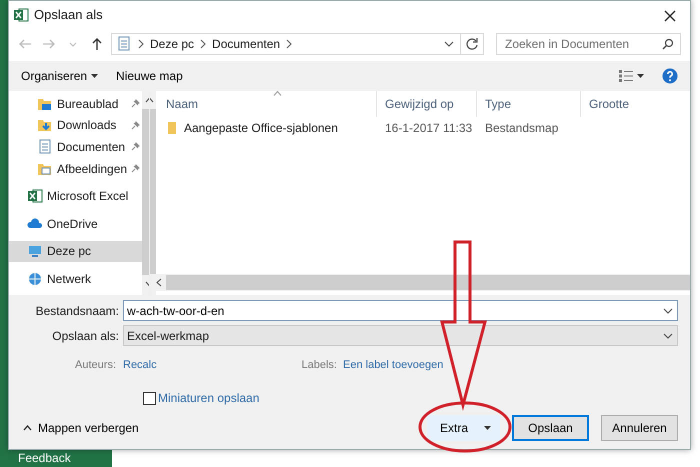  I want to click on field-label: Opslaan als:, so click(85, 336).